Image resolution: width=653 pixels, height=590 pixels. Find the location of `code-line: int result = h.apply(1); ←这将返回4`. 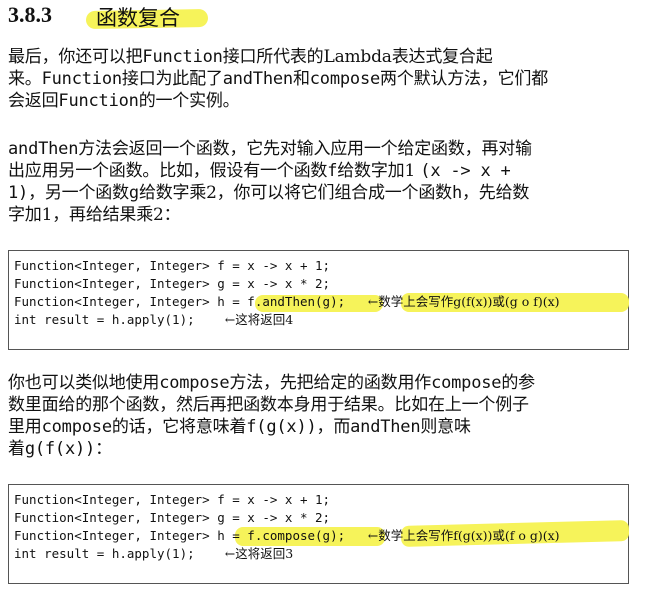

code-line: int result = h.apply(1); ←这将返回4 is located at coordinates (153, 320).